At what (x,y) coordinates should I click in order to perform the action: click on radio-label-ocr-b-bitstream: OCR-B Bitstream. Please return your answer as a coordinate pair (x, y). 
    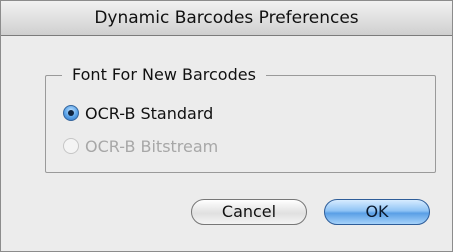
    Looking at the image, I should click on (152, 146).